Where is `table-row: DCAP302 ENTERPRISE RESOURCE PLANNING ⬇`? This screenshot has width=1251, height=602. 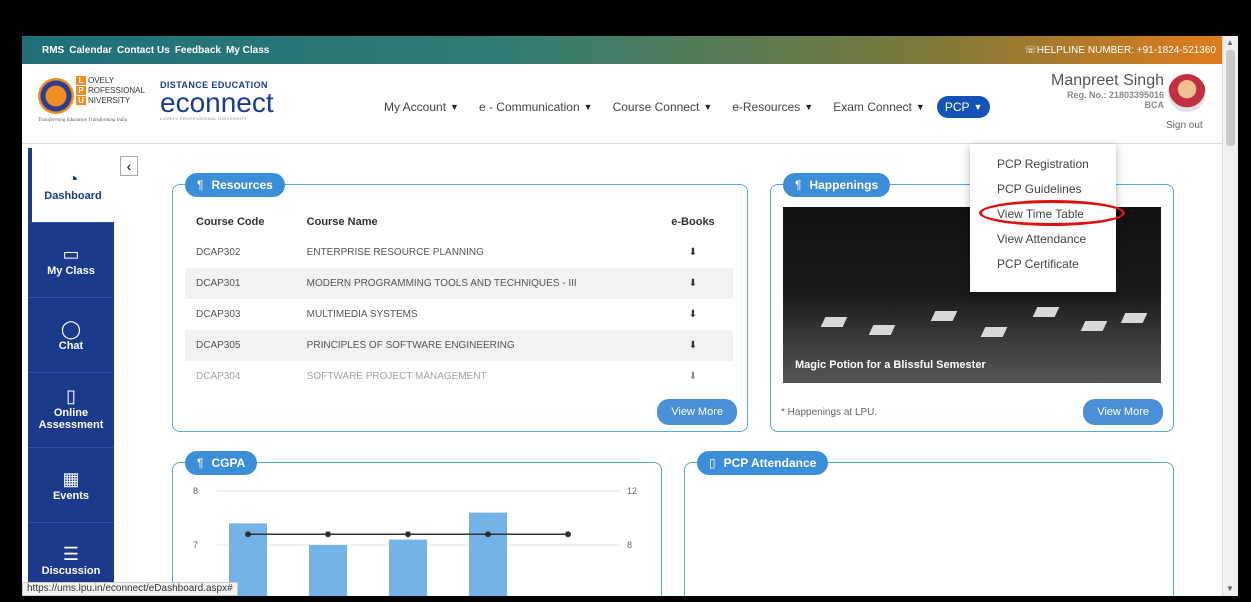
table-row: DCAP302 ENTERPRISE RESOURCE PLANNING ⬇ is located at coordinates (459, 252).